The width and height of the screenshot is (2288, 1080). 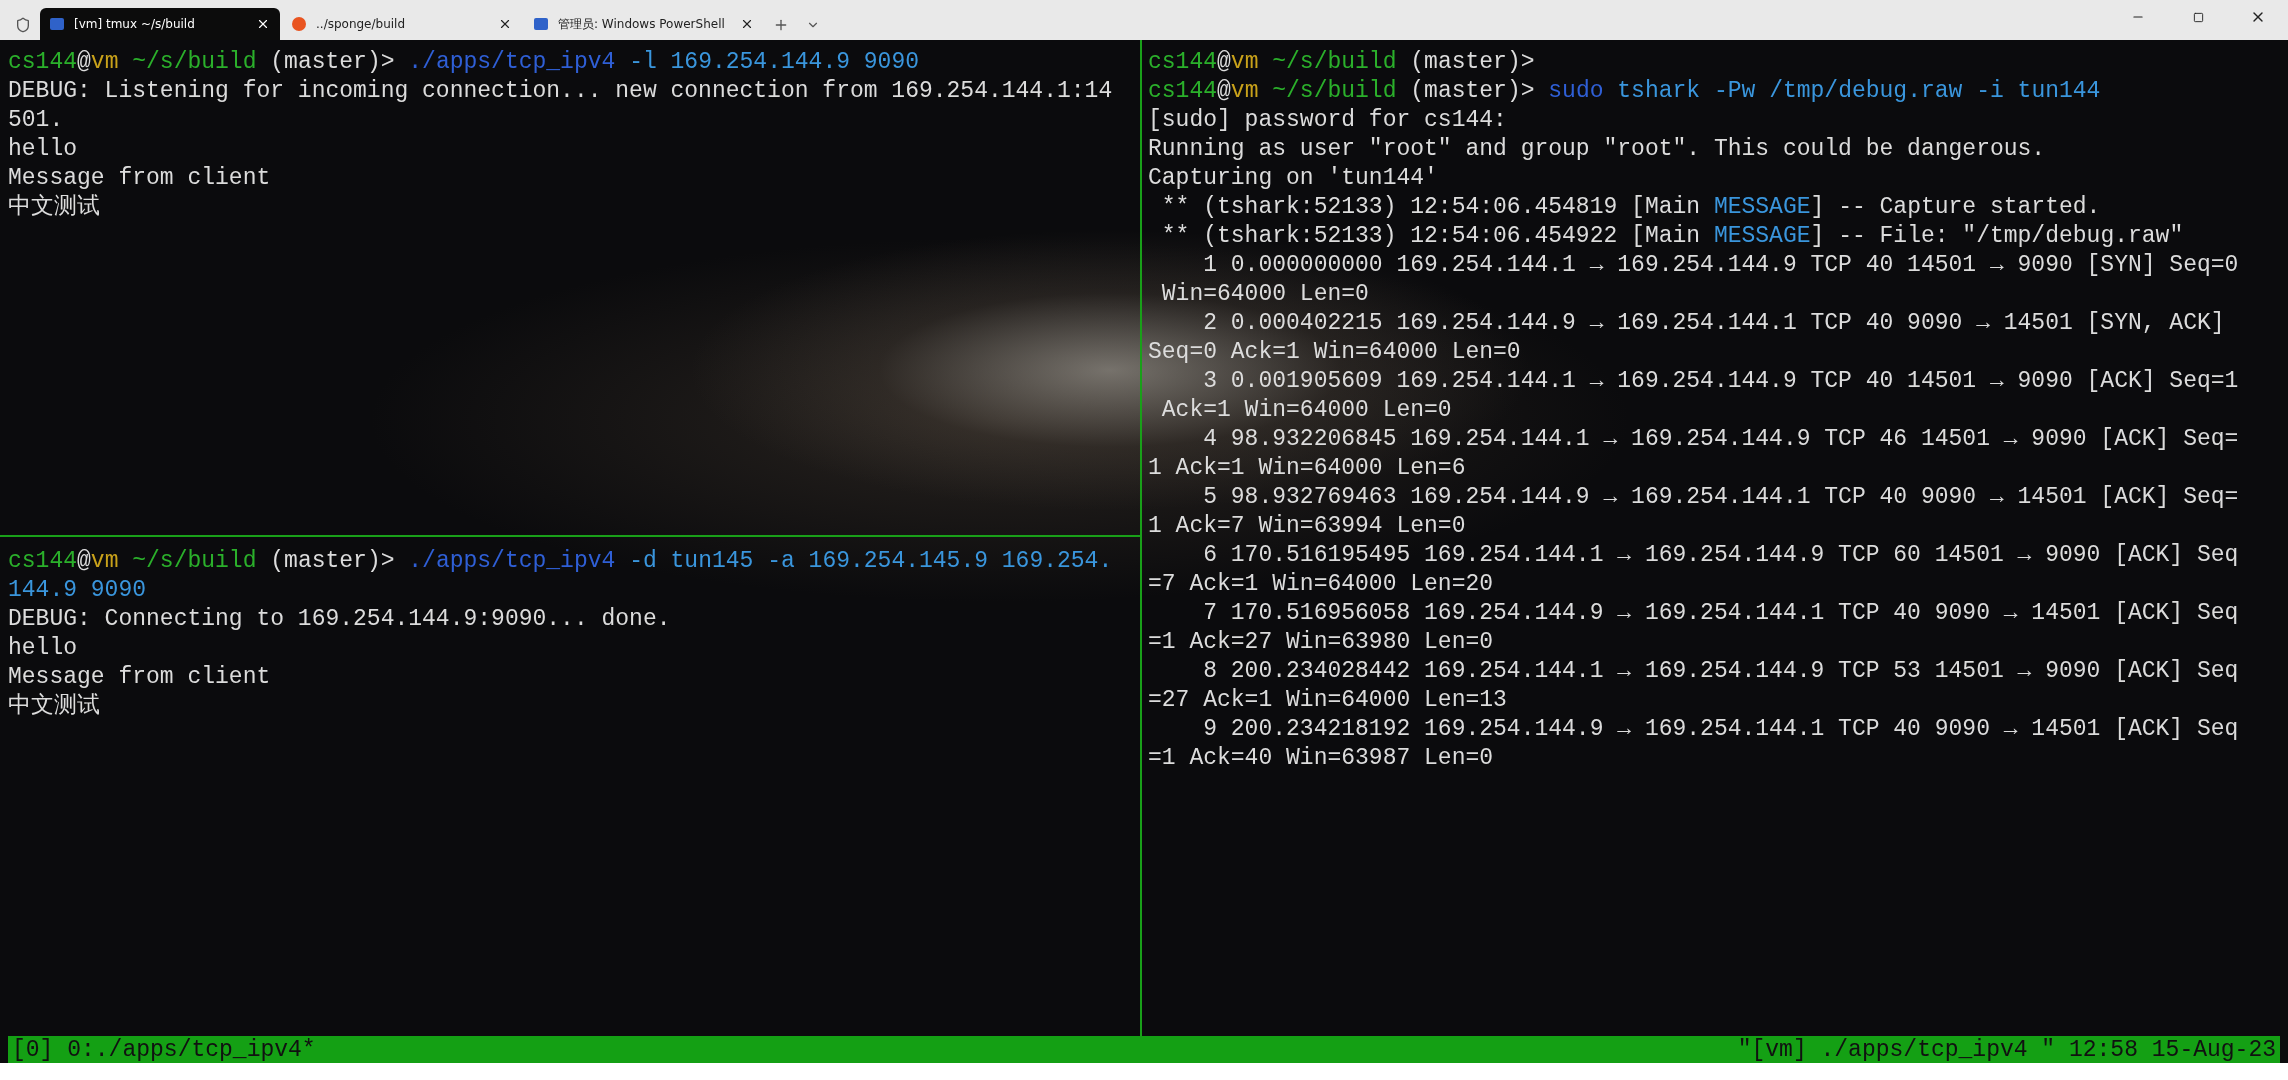 What do you see at coordinates (1293, 178) in the screenshot?
I see `terminal-line: Capturing on 'tun144'` at bounding box center [1293, 178].